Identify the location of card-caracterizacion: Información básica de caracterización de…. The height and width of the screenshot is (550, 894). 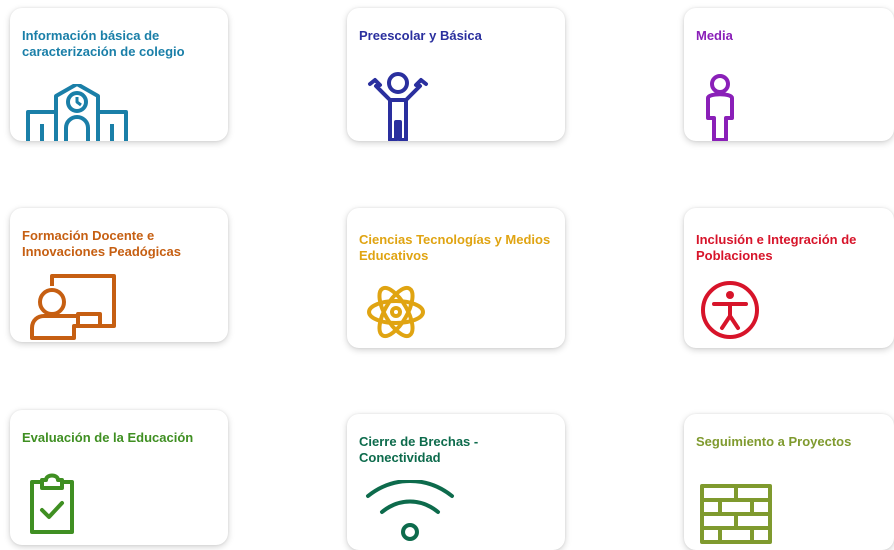
(119, 74).